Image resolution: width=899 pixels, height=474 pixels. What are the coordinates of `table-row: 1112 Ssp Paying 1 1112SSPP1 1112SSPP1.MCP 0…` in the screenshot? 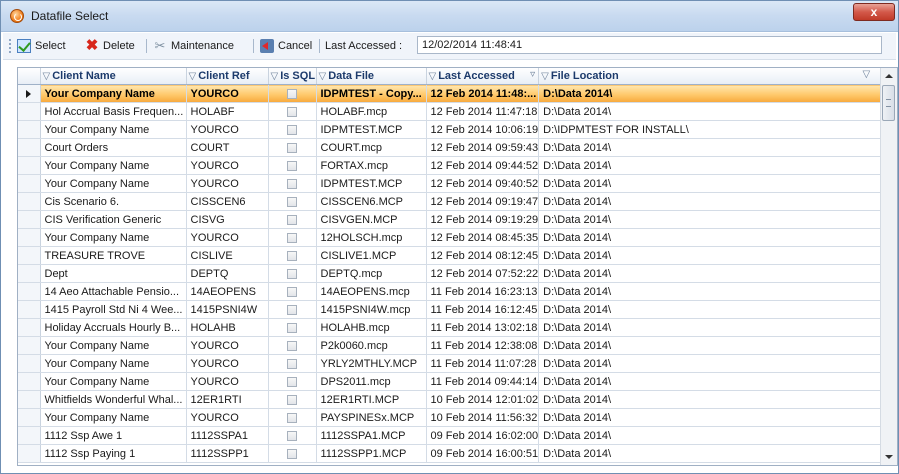 It's located at (456, 453).